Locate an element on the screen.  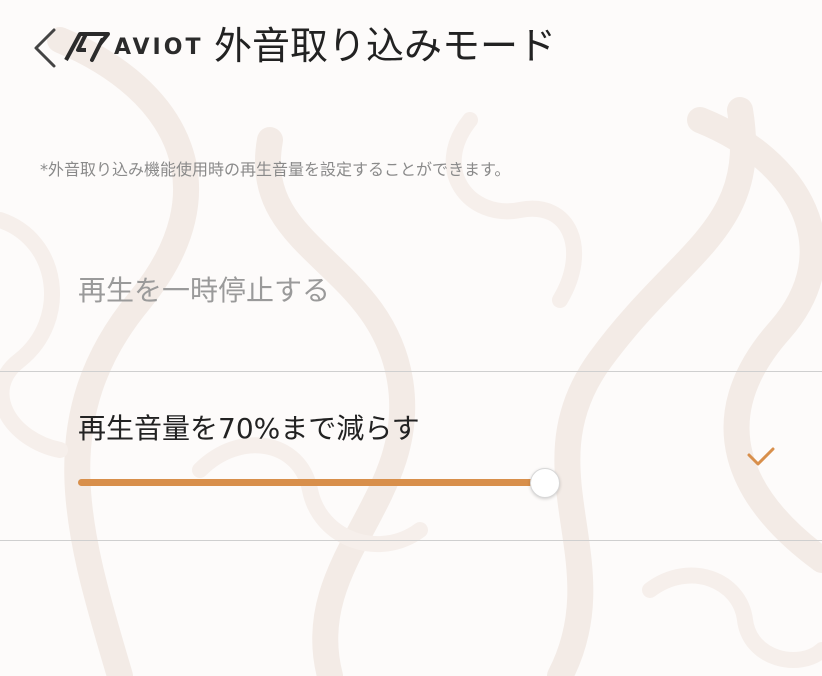
checkmark-icon is located at coordinates (761, 456).